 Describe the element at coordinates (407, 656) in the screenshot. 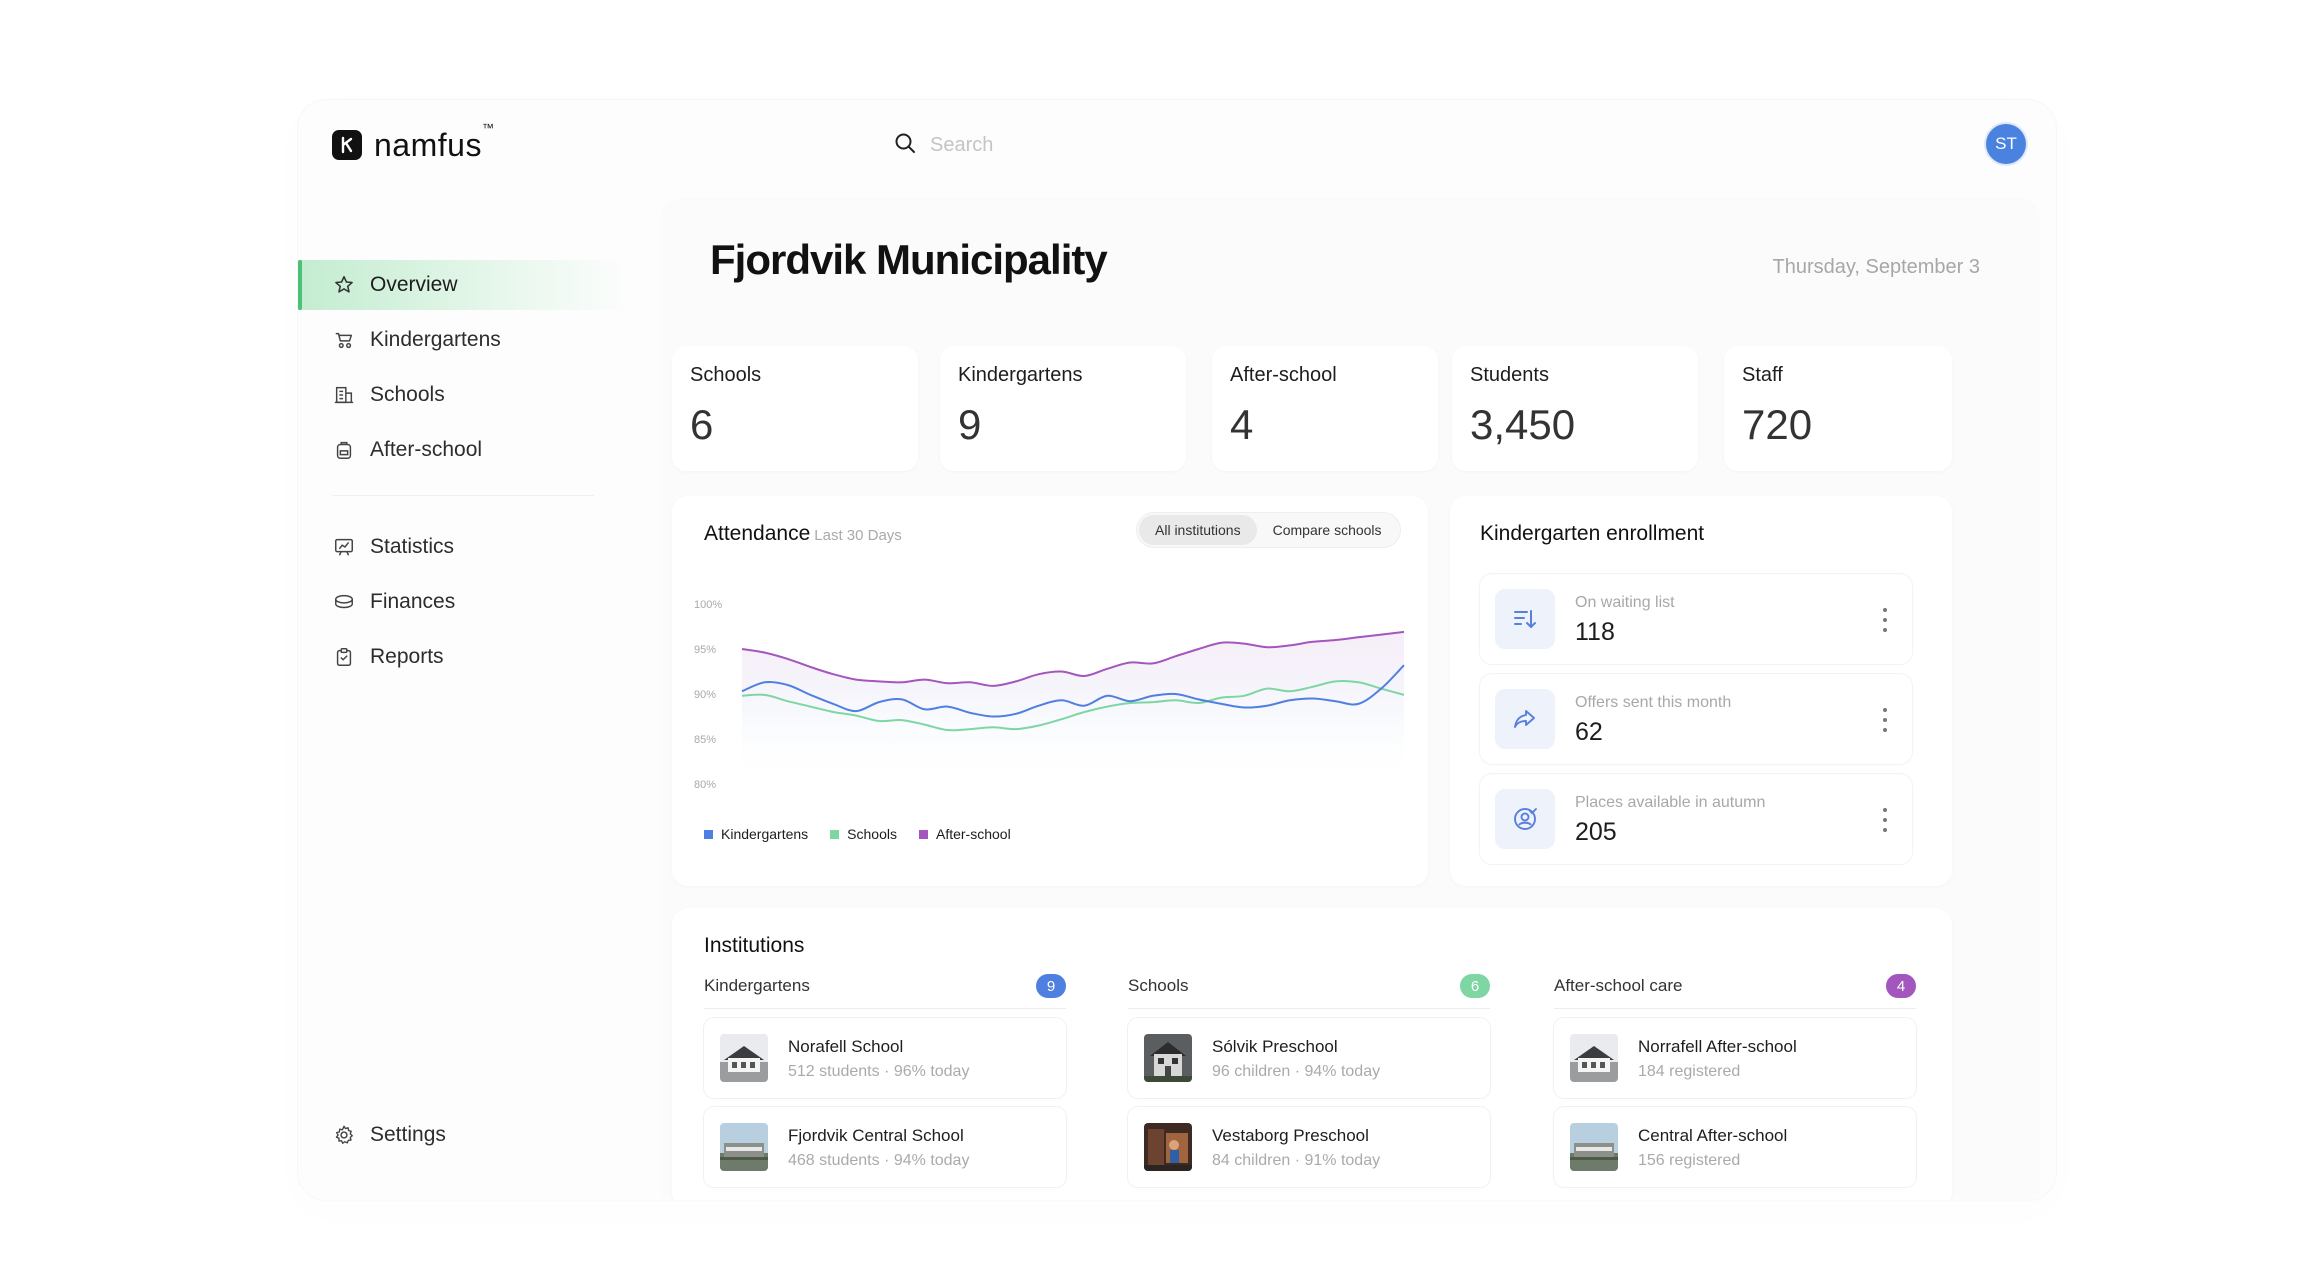

I see `sidebar-item-label: Reports` at that location.